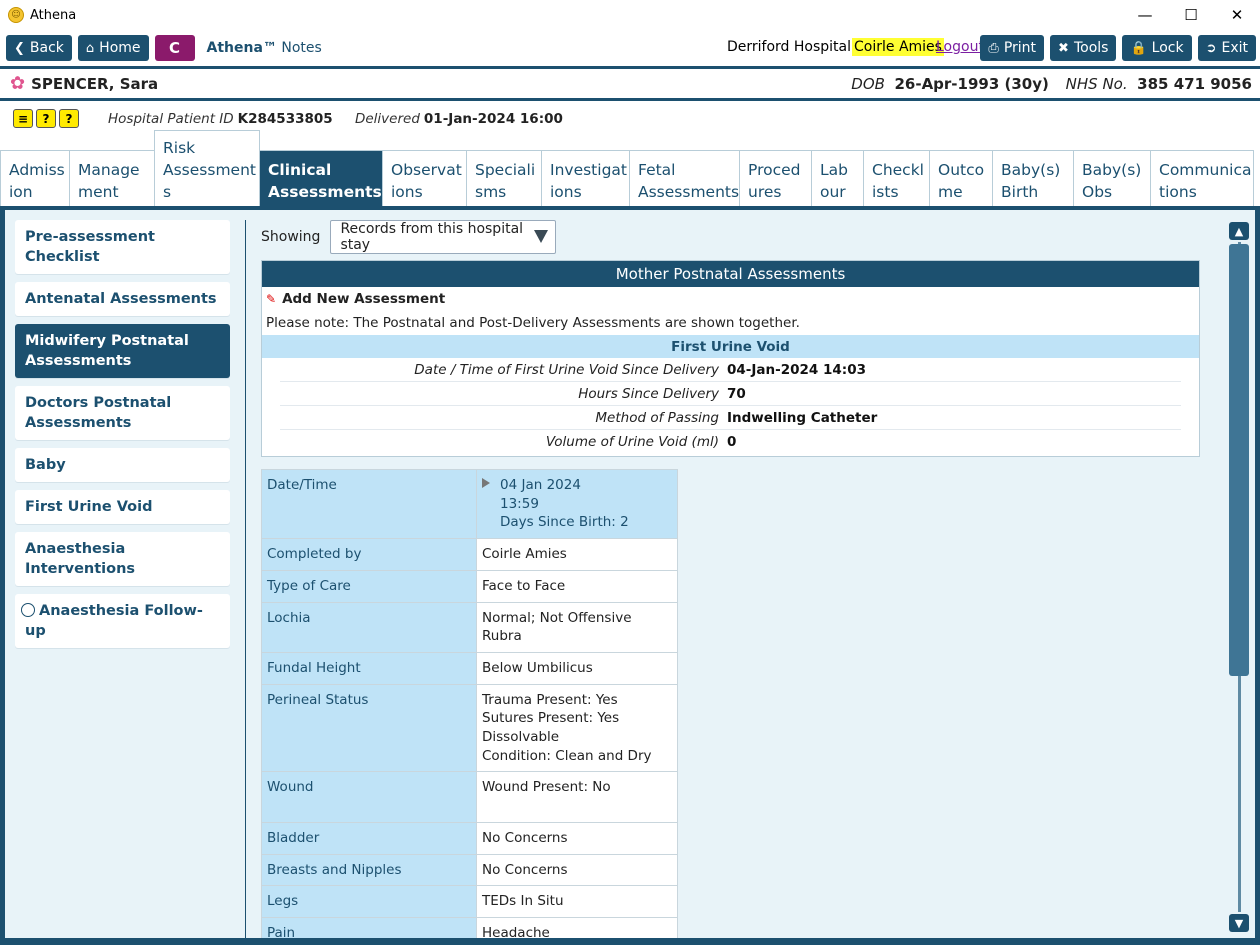 This screenshot has width=1260, height=945. Describe the element at coordinates (993, 48) in the screenshot. I see `printer-icon: ⎙` at that location.